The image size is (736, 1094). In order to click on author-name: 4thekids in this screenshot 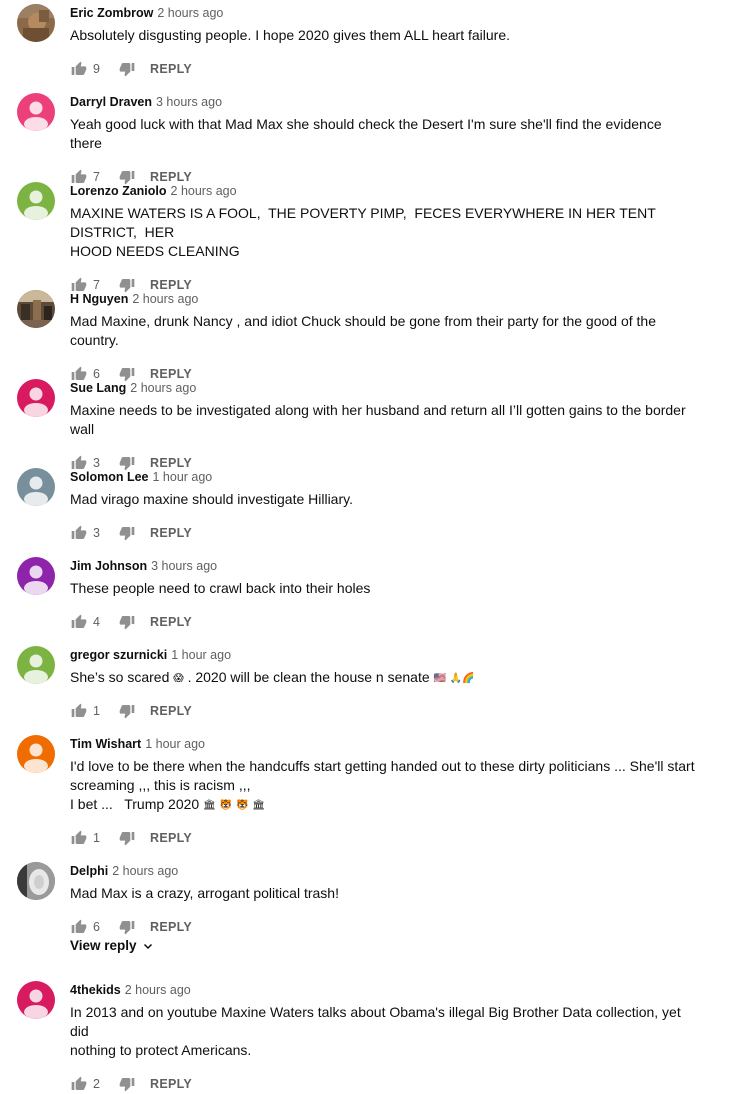, I will do `click(95, 990)`.